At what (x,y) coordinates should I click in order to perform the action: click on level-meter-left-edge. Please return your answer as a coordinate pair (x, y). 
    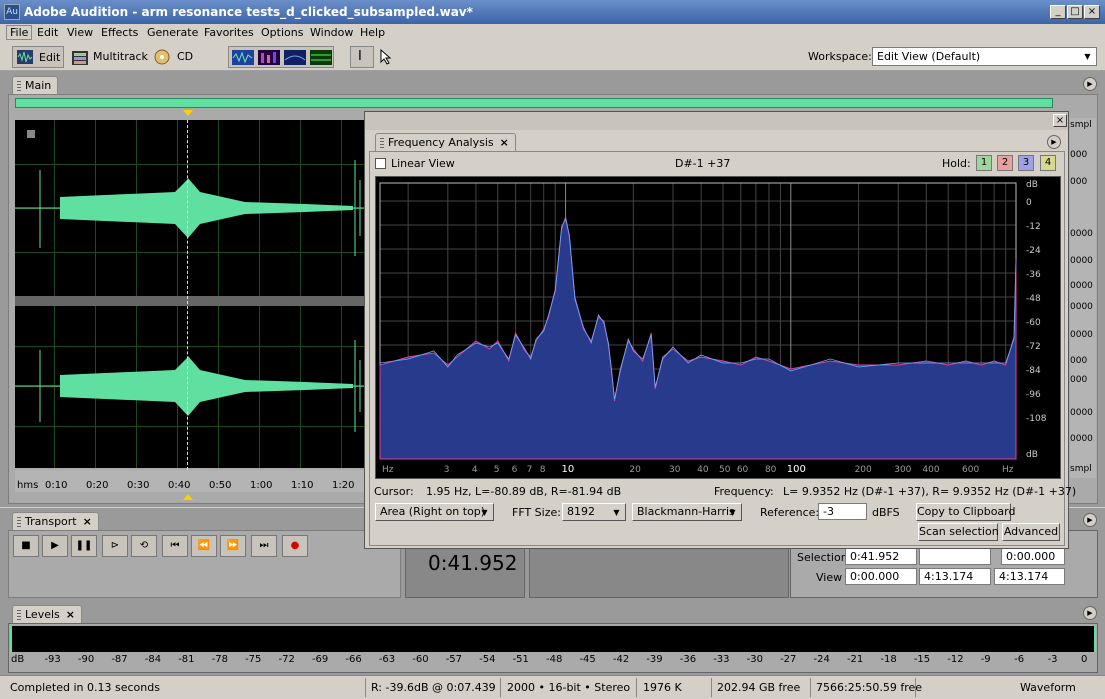
    Looking at the image, I should click on (11, 639).